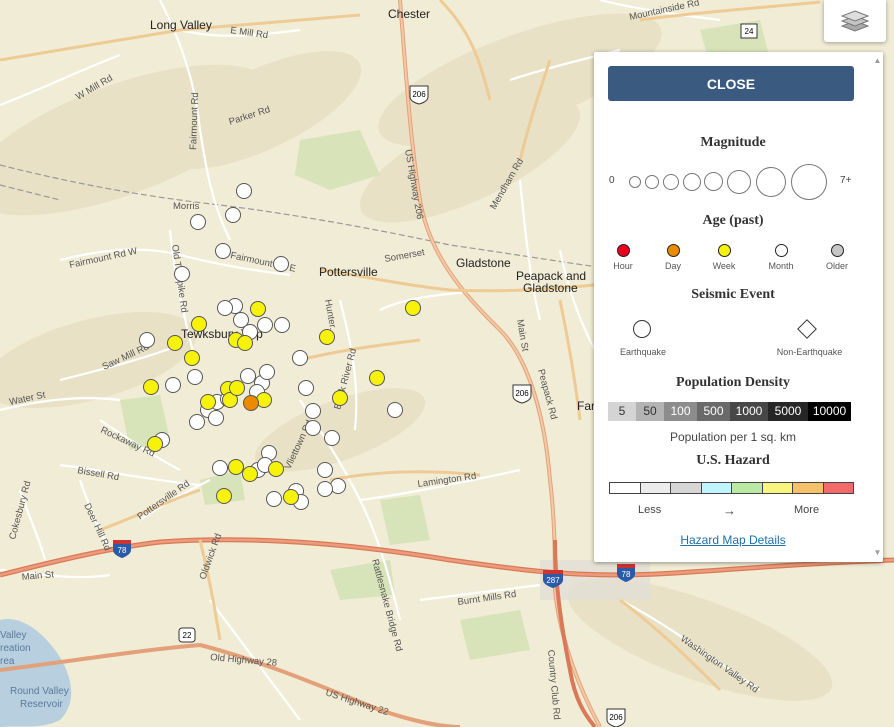  I want to click on seismic-title: Seismic Event, so click(733, 294).